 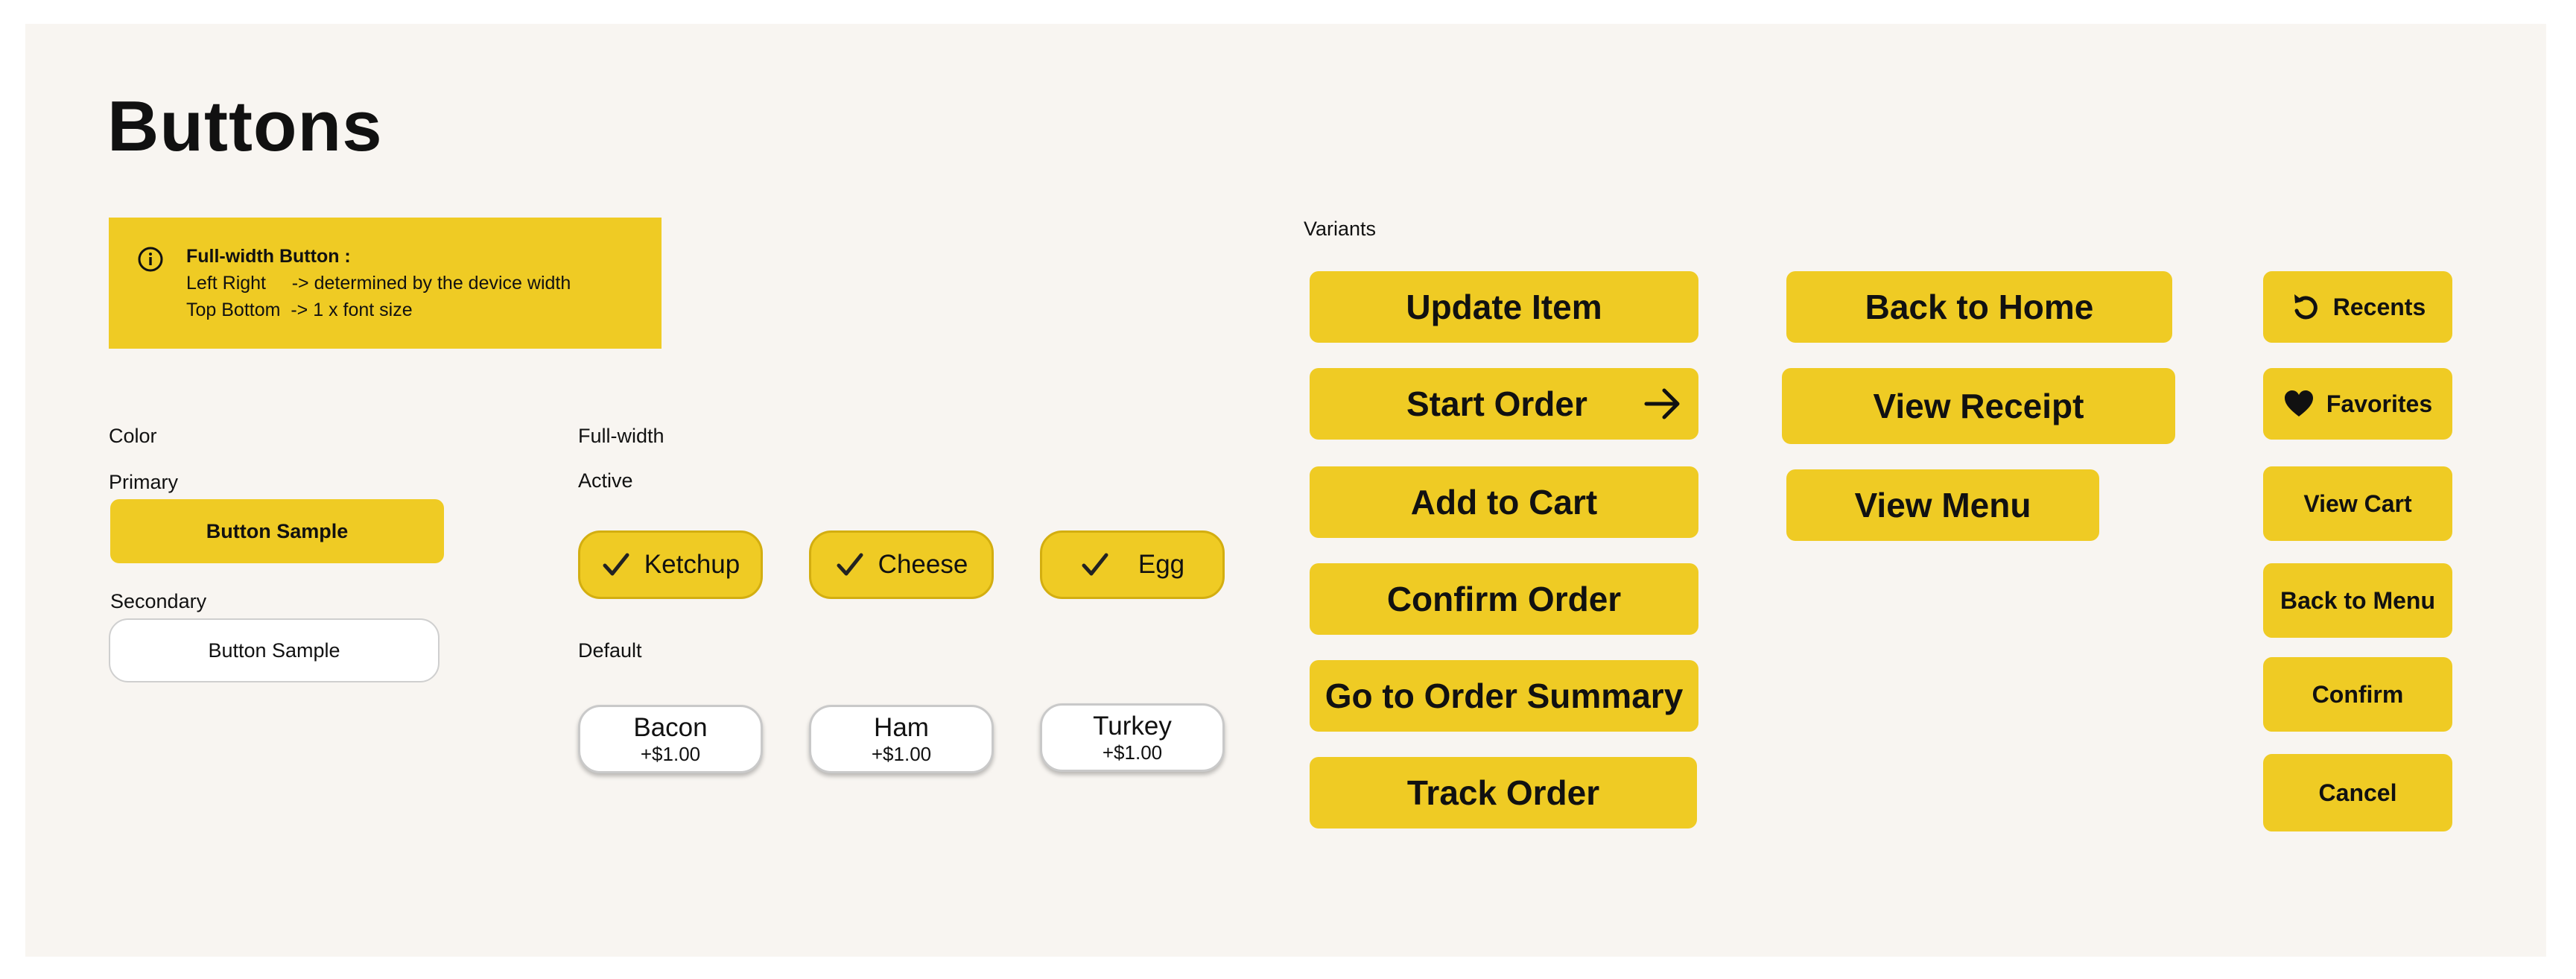 I want to click on view-menu-button: View Menu, so click(x=1943, y=505).